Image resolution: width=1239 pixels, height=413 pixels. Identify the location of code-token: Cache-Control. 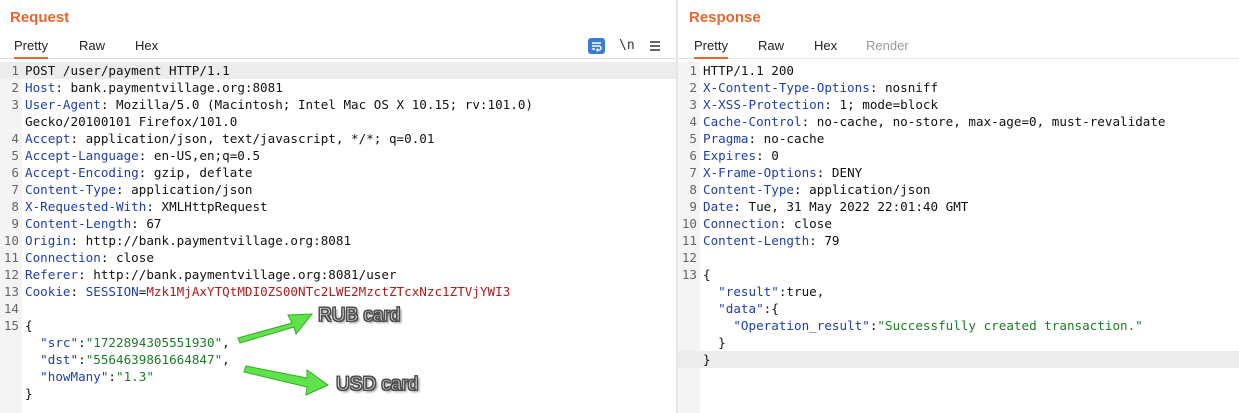
(752, 121).